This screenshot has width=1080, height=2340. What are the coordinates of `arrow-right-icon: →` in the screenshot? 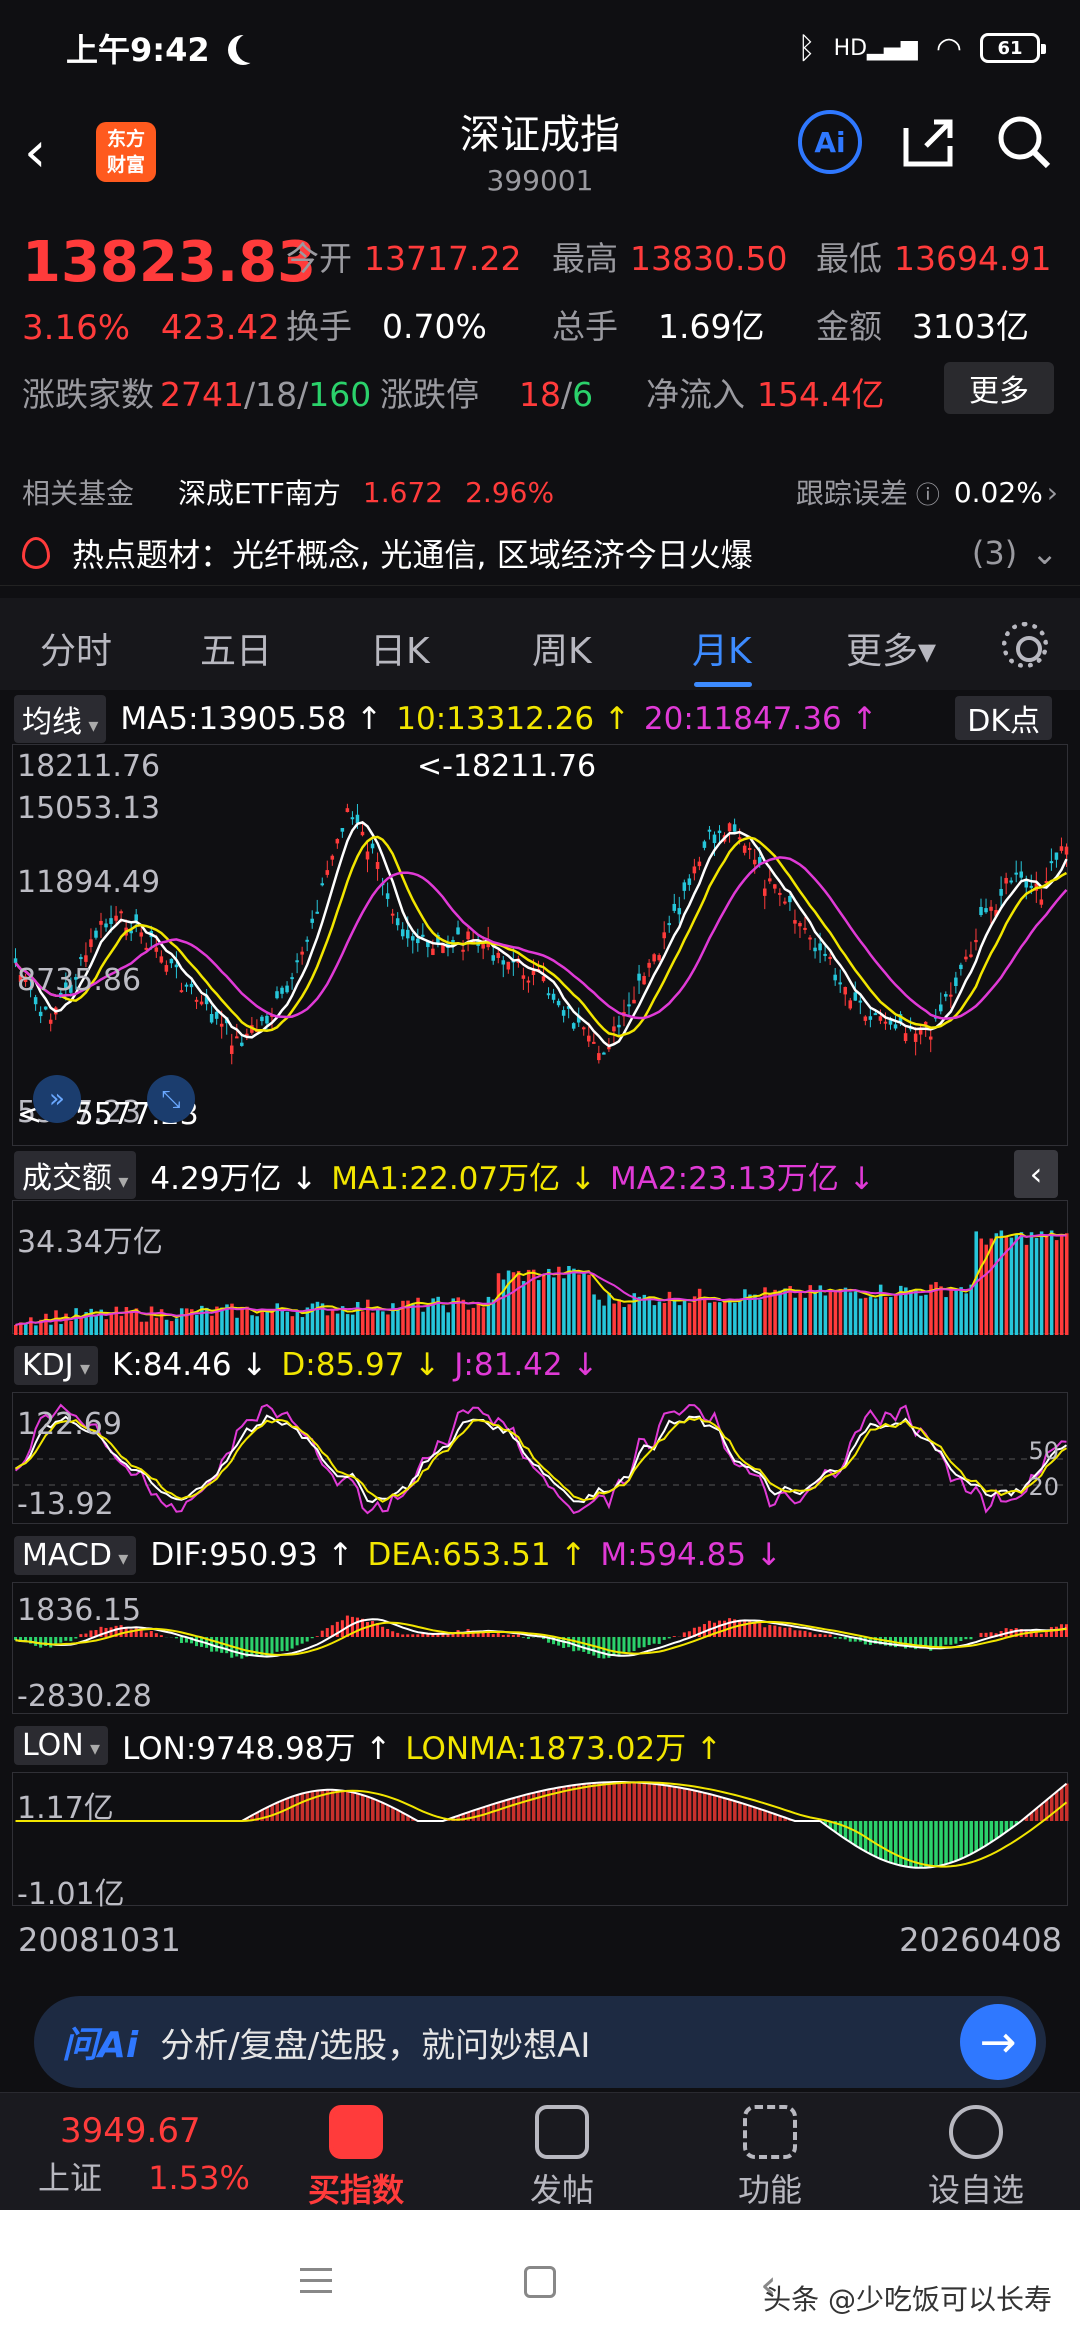 It's located at (998, 2042).